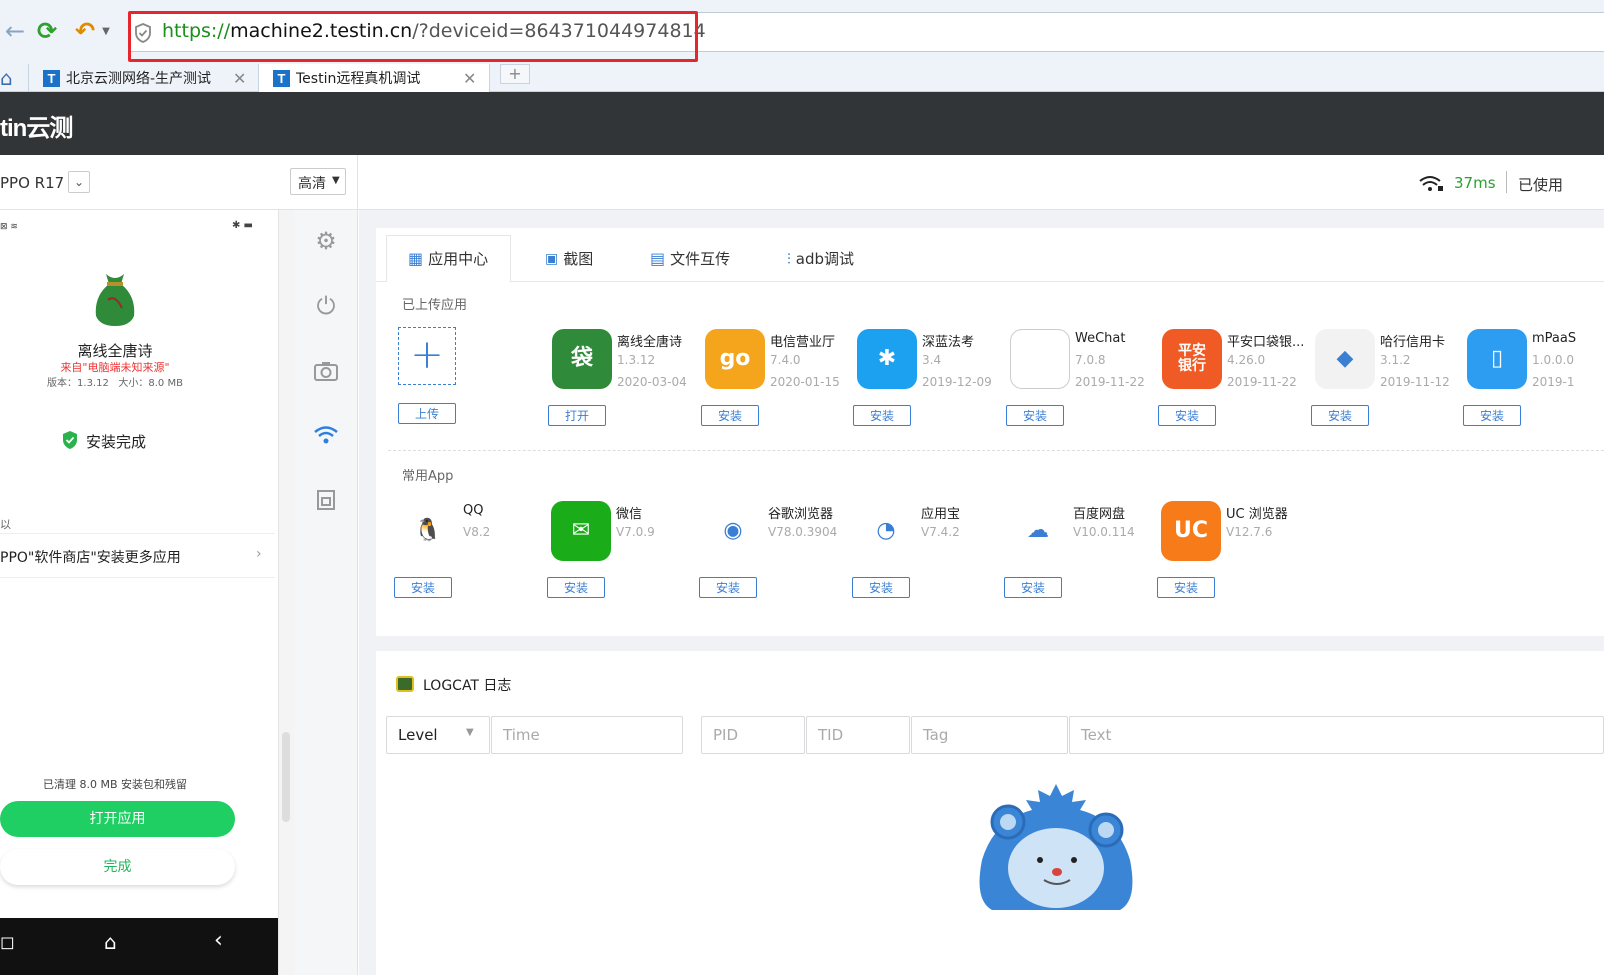 Image resolution: width=1604 pixels, height=975 pixels. Describe the element at coordinates (281, 78) in the screenshot. I see `testin-logo-icon: T` at that location.